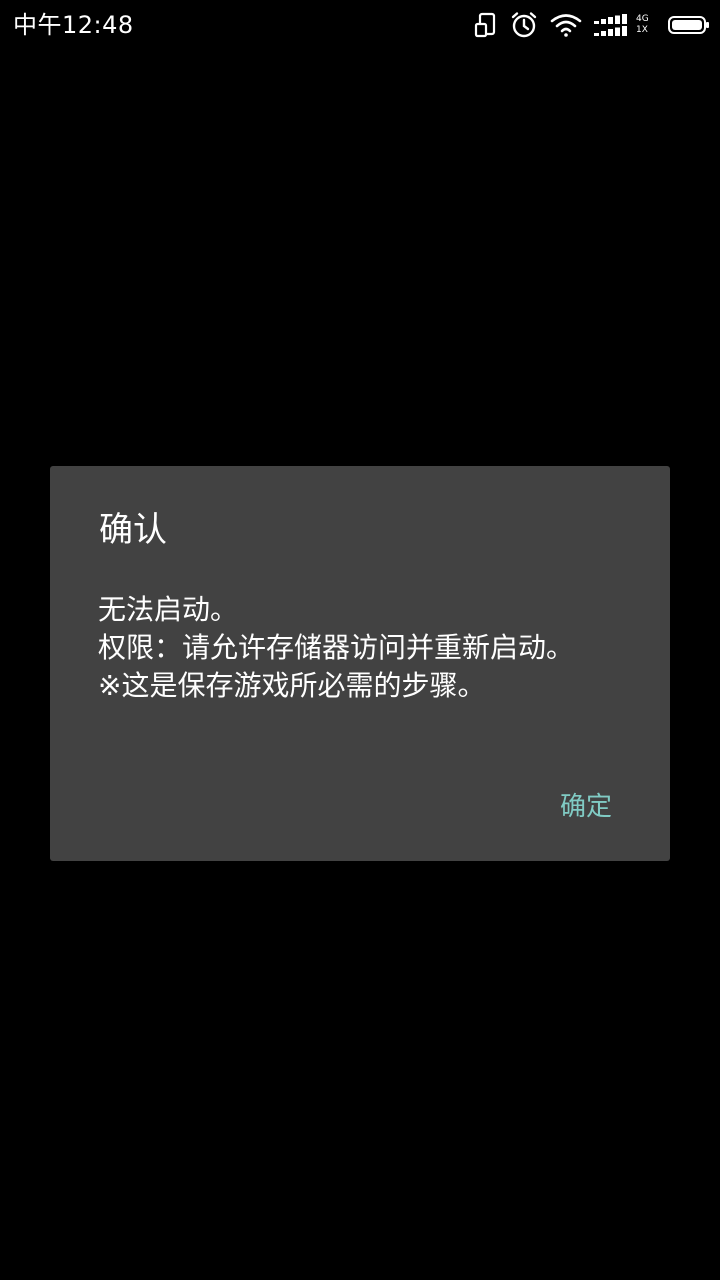 This screenshot has height=1280, width=720. I want to click on screen-rotation-icon, so click(488, 25).